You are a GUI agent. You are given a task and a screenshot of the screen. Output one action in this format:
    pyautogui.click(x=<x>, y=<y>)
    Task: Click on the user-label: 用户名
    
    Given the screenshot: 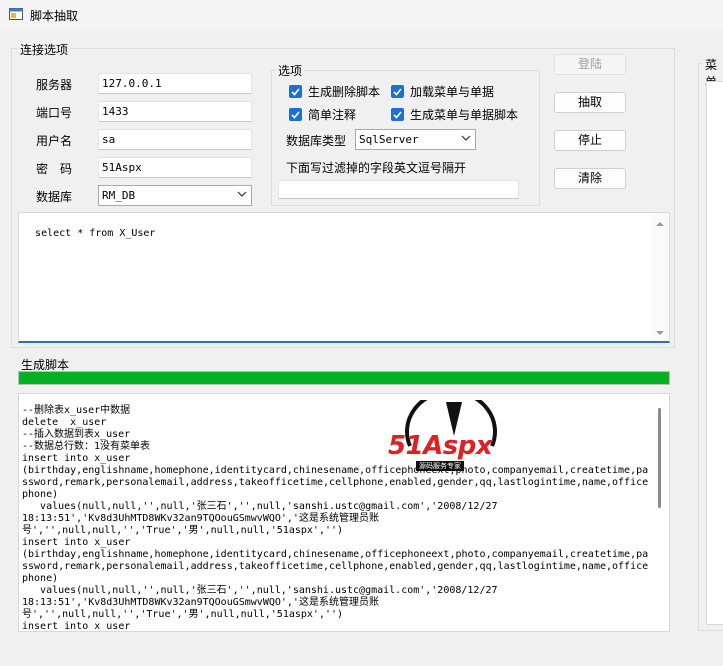 What is the action you would take?
    pyautogui.click(x=54, y=141)
    